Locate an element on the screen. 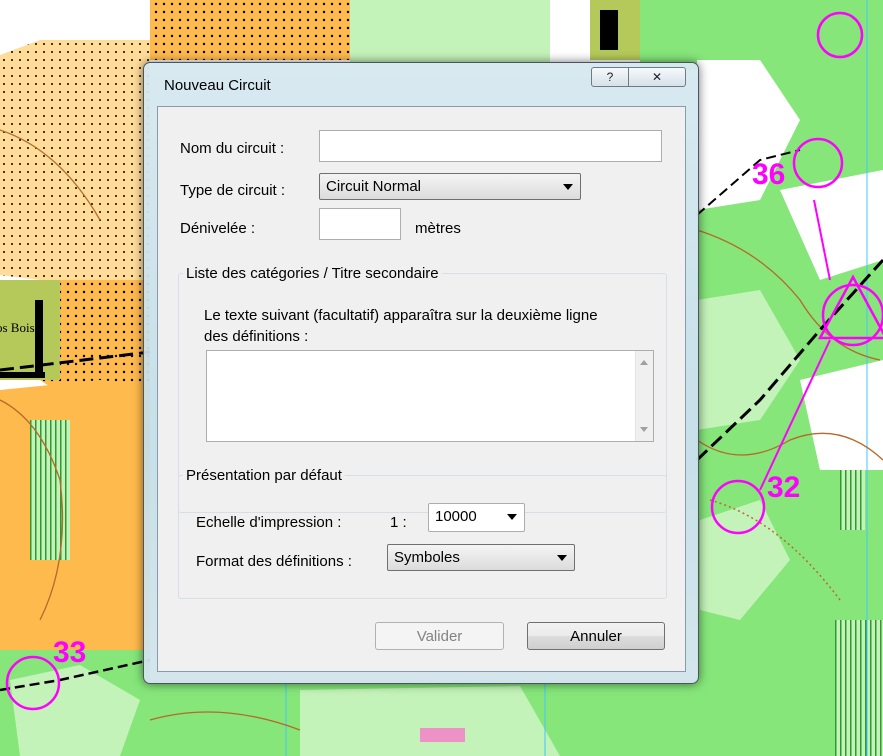 This screenshot has height=756, width=883. cancel-button: Annuler is located at coordinates (596, 636).